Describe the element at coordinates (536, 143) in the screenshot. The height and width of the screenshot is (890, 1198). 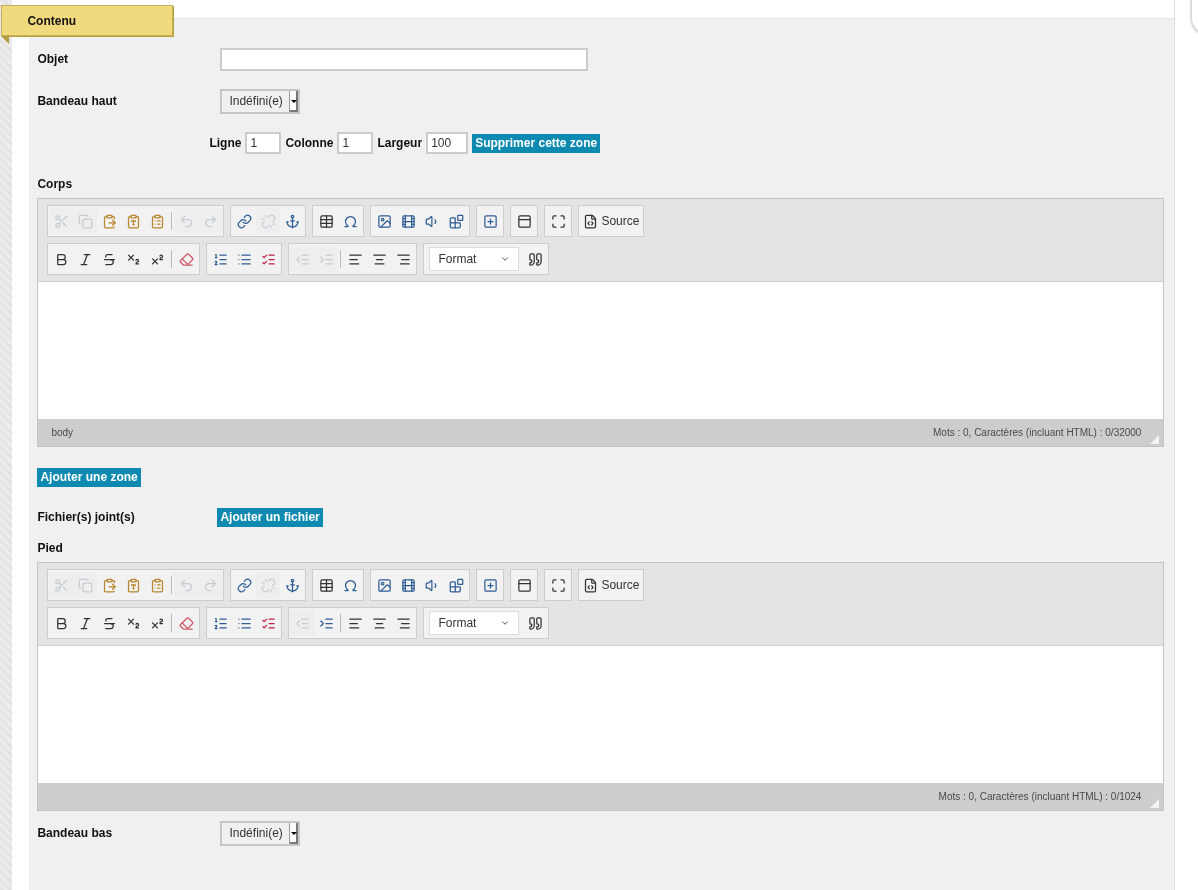
I see `delete-zone-button: Supprimer cette zone` at that location.